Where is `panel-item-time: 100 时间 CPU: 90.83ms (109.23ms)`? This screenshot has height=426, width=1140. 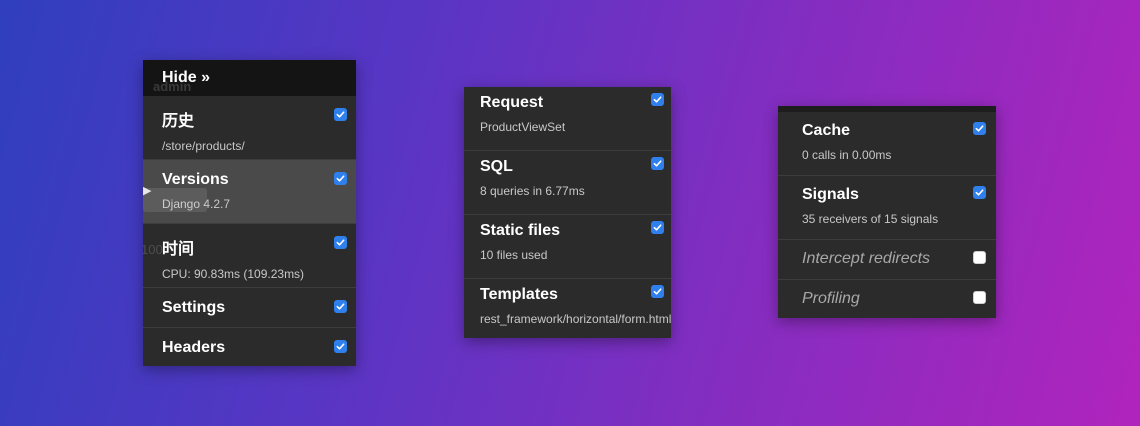 panel-item-time: 100 时间 CPU: 90.83ms (109.23ms) is located at coordinates (249, 256).